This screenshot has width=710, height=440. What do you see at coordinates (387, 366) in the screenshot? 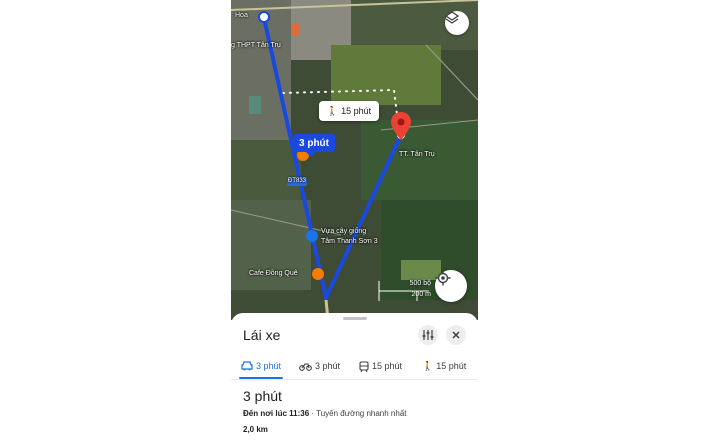
I see `tab-transit-label: 15 phút` at bounding box center [387, 366].